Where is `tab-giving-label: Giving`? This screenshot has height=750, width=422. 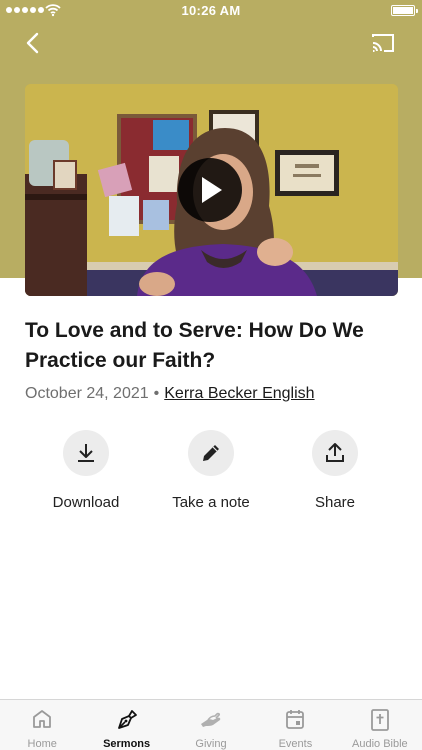 tab-giving-label: Giving is located at coordinates (211, 744).